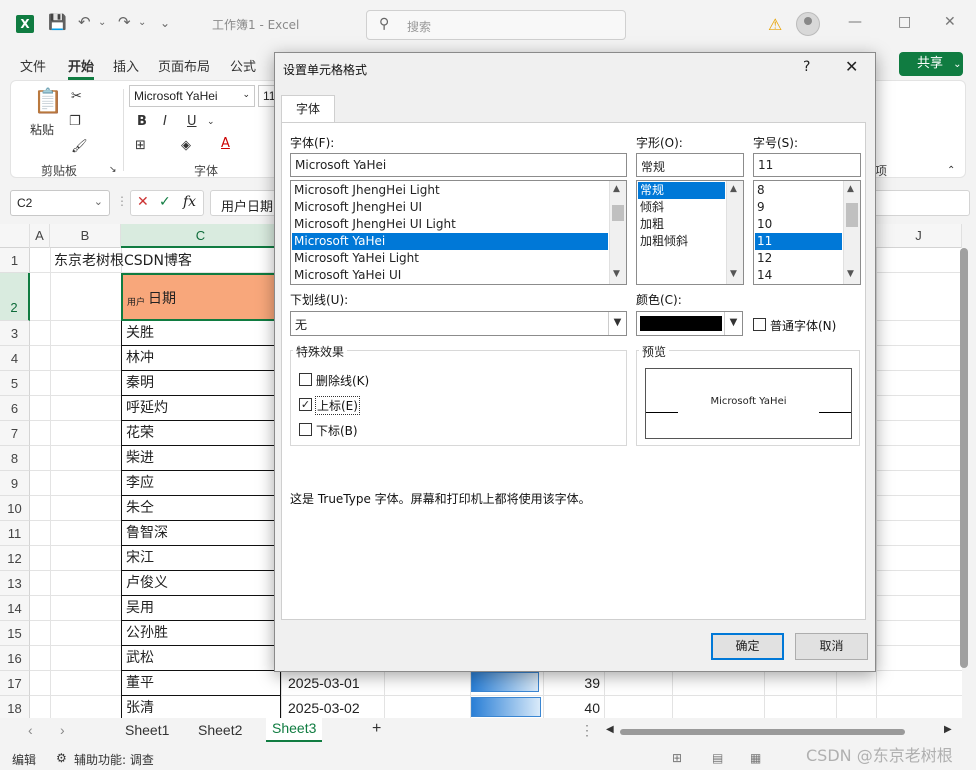 This screenshot has width=976, height=770. I want to click on name-cell: 武松, so click(201, 658).